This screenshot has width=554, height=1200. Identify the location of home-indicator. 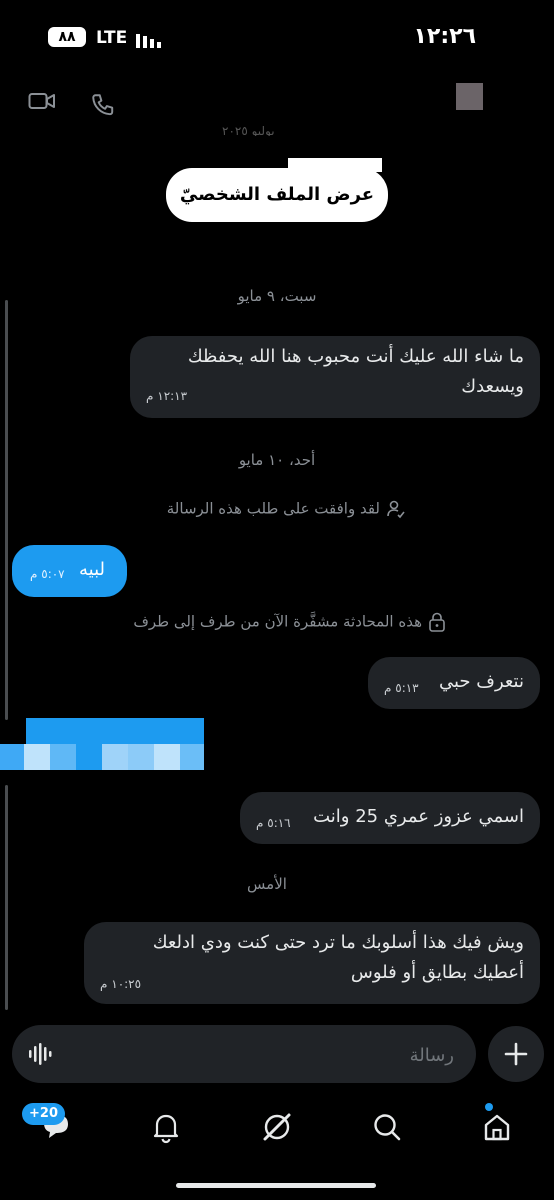
(276, 1185).